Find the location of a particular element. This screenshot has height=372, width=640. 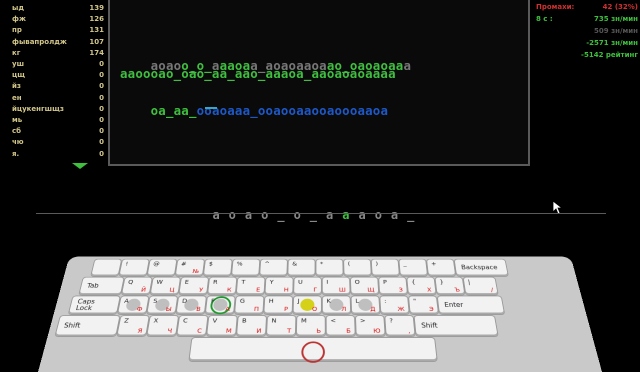

stat-row: ыд 139 is located at coordinates (58, 9).